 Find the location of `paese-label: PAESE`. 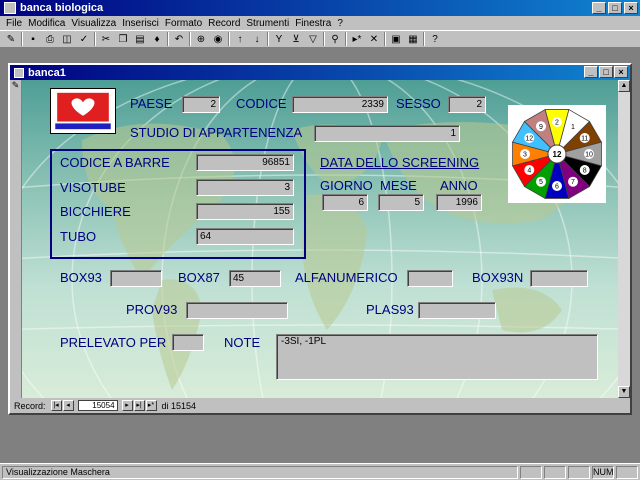

paese-label: PAESE is located at coordinates (151, 103).